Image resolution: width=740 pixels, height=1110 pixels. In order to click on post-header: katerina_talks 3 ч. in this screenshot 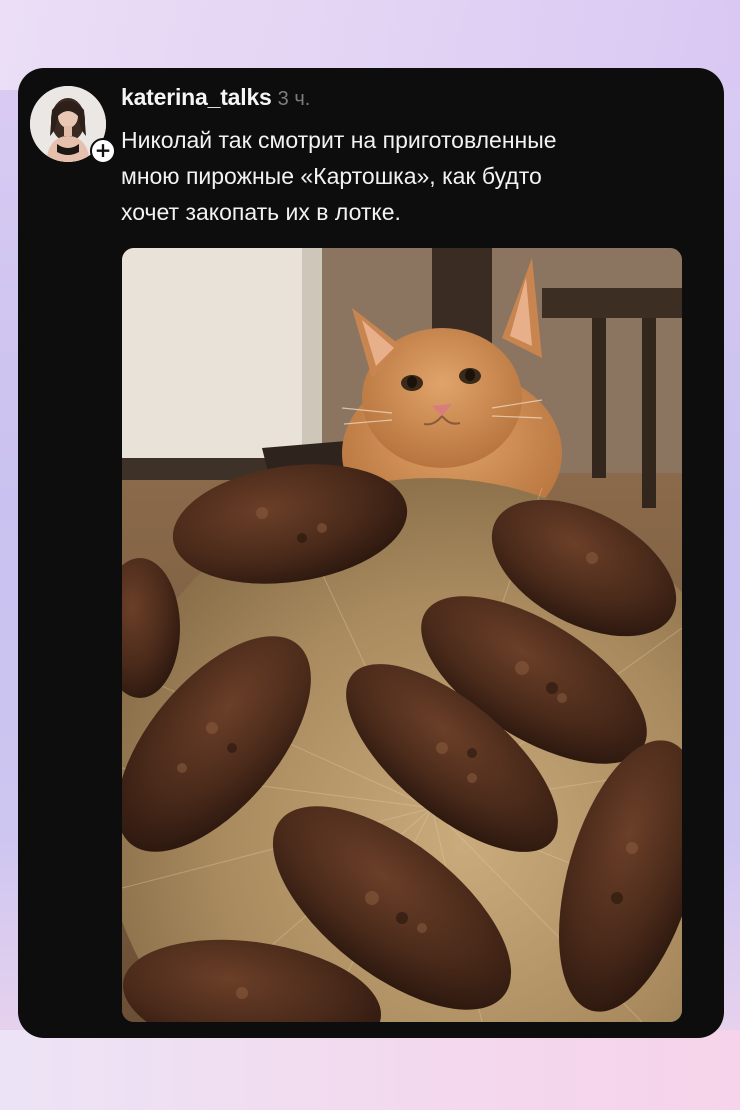, I will do `click(215, 99)`.